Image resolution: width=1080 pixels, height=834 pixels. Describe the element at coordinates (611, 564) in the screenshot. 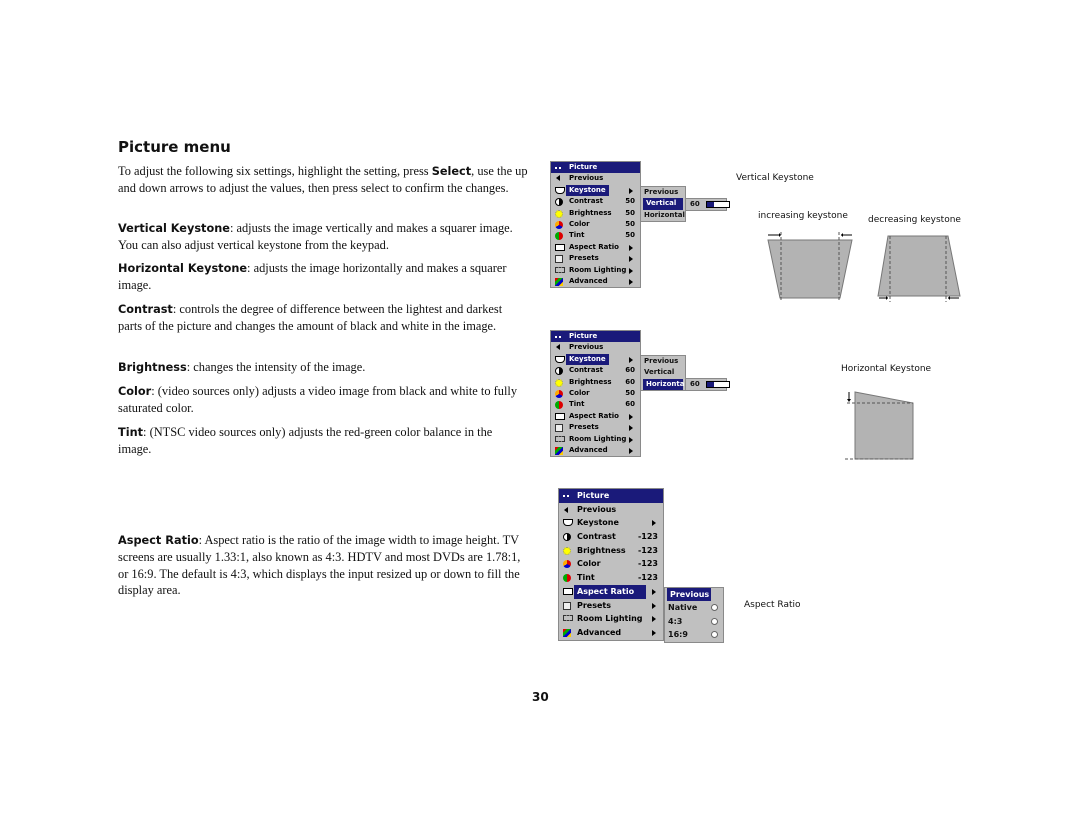

I see `menu-item-color: Color -123` at that location.